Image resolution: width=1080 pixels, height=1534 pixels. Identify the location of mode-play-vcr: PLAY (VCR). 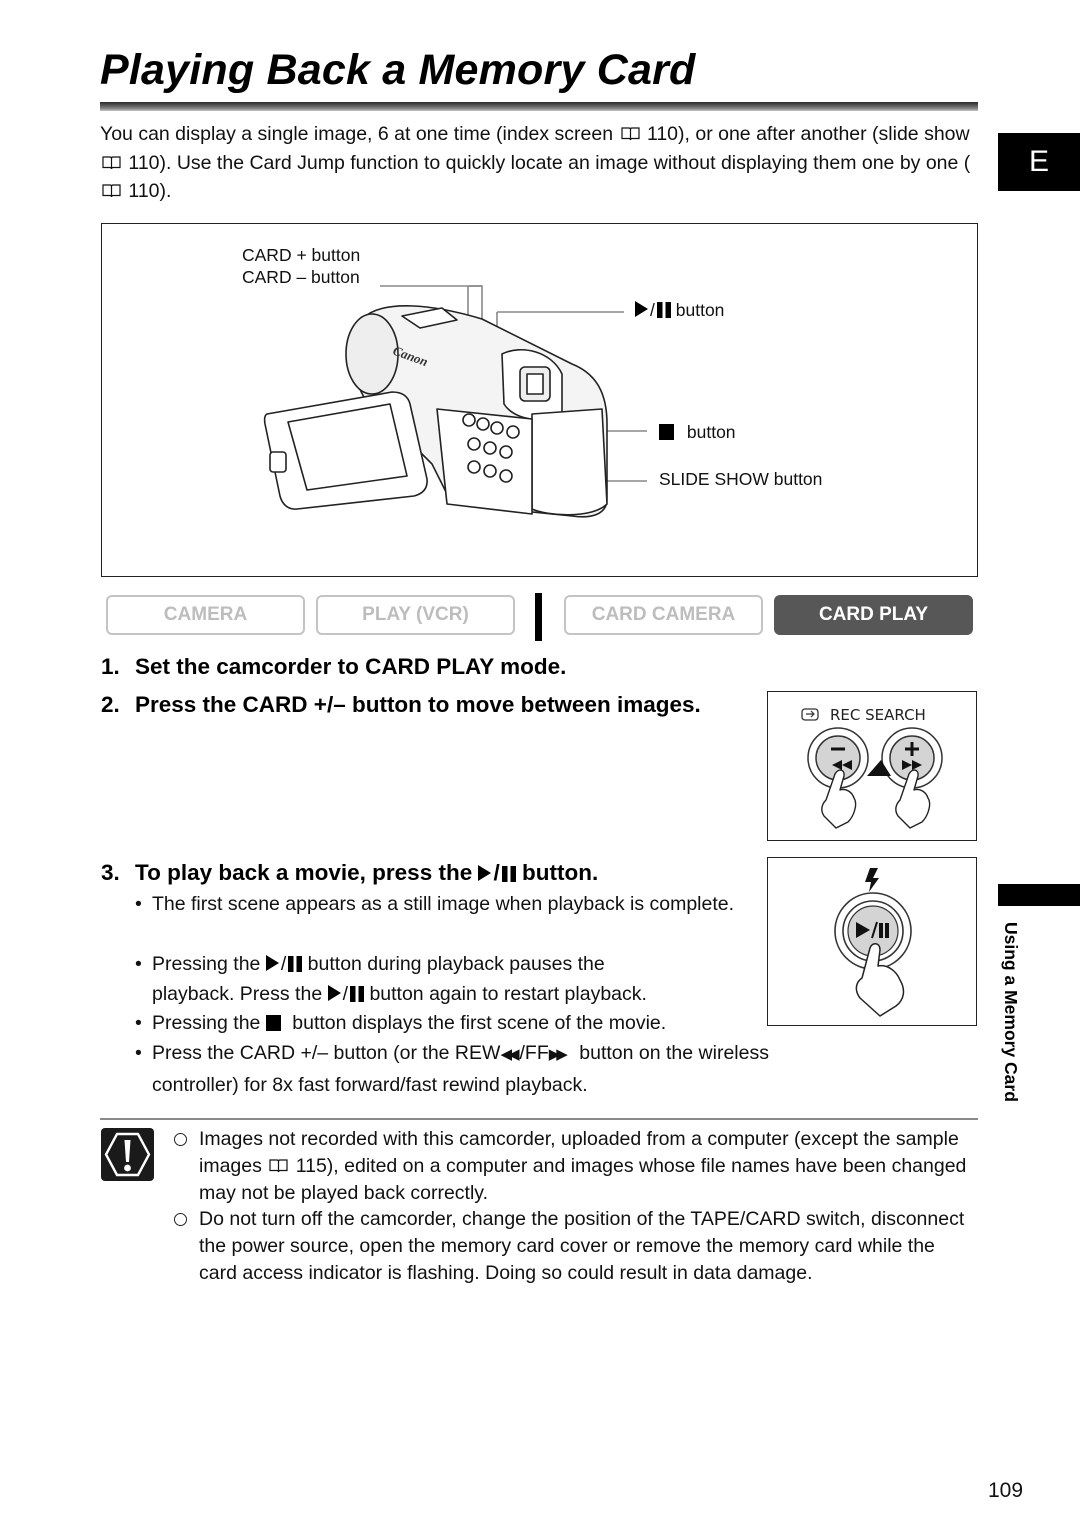
(415, 615).